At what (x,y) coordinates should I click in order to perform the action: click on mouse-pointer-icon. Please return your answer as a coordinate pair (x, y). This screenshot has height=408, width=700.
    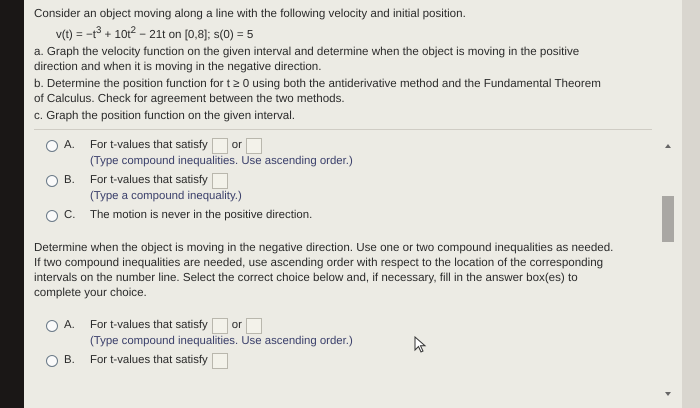
    Looking at the image, I should click on (421, 345).